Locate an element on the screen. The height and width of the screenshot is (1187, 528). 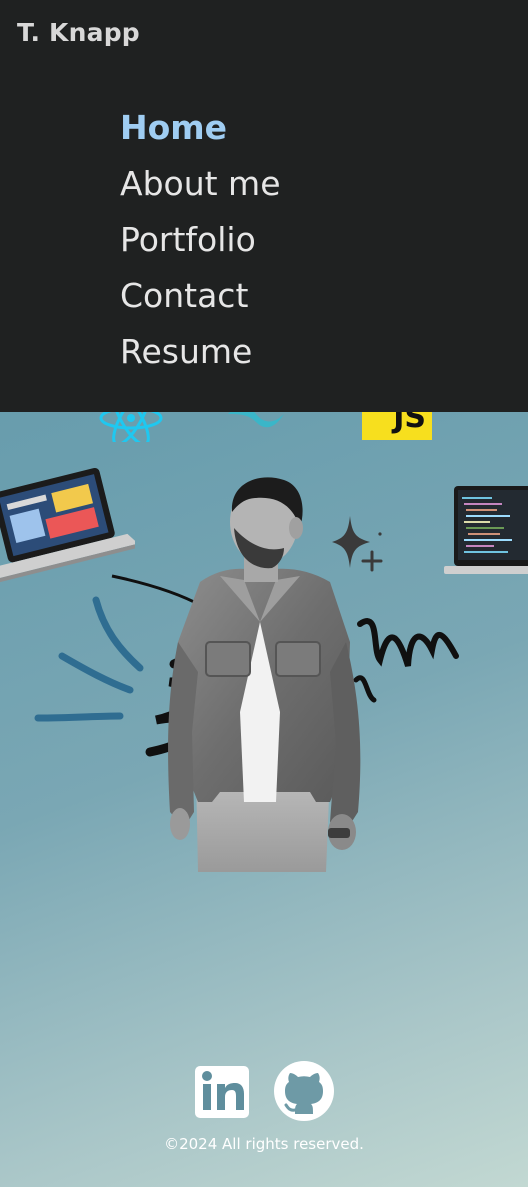
nav-list: Home About me Portfolio Contact Resume is located at coordinates (200, 244).